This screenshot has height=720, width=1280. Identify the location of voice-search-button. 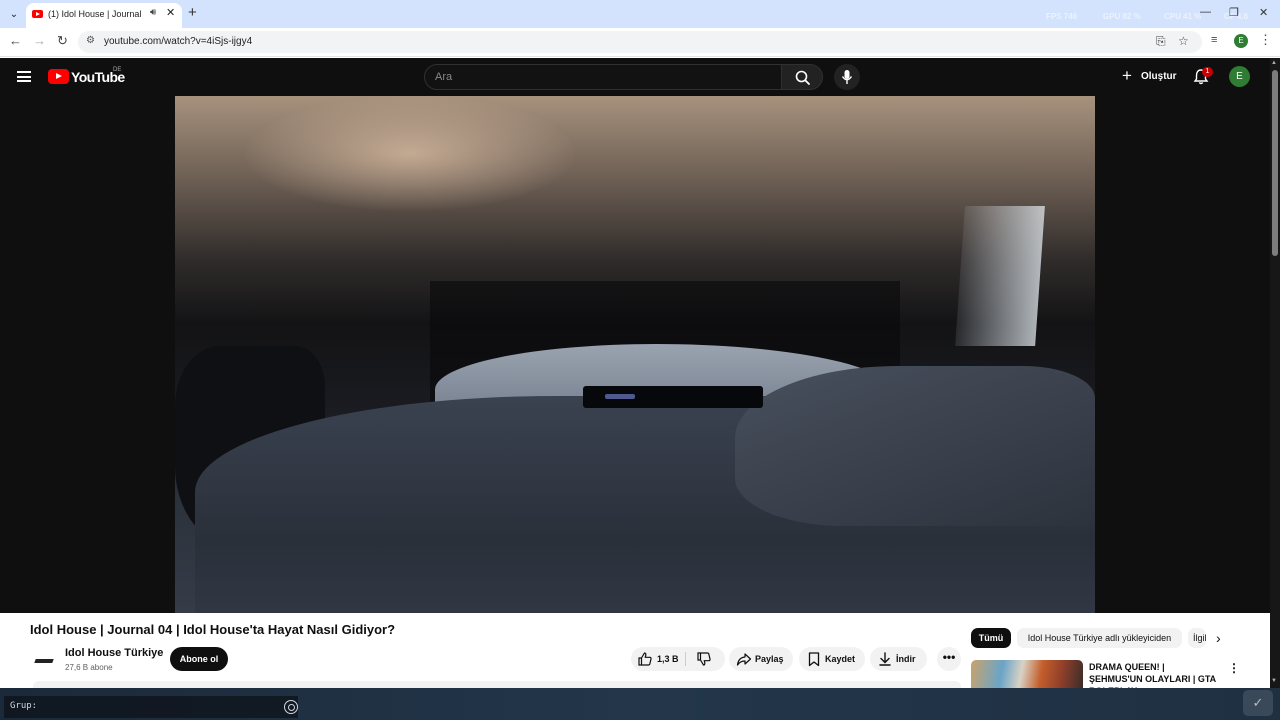
(847, 77).